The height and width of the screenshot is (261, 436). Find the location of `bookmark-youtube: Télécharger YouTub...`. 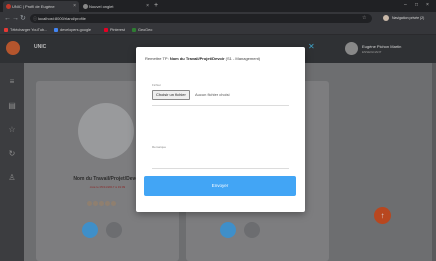

bookmark-youtube: Télécharger YouTub... is located at coordinates (25, 30).